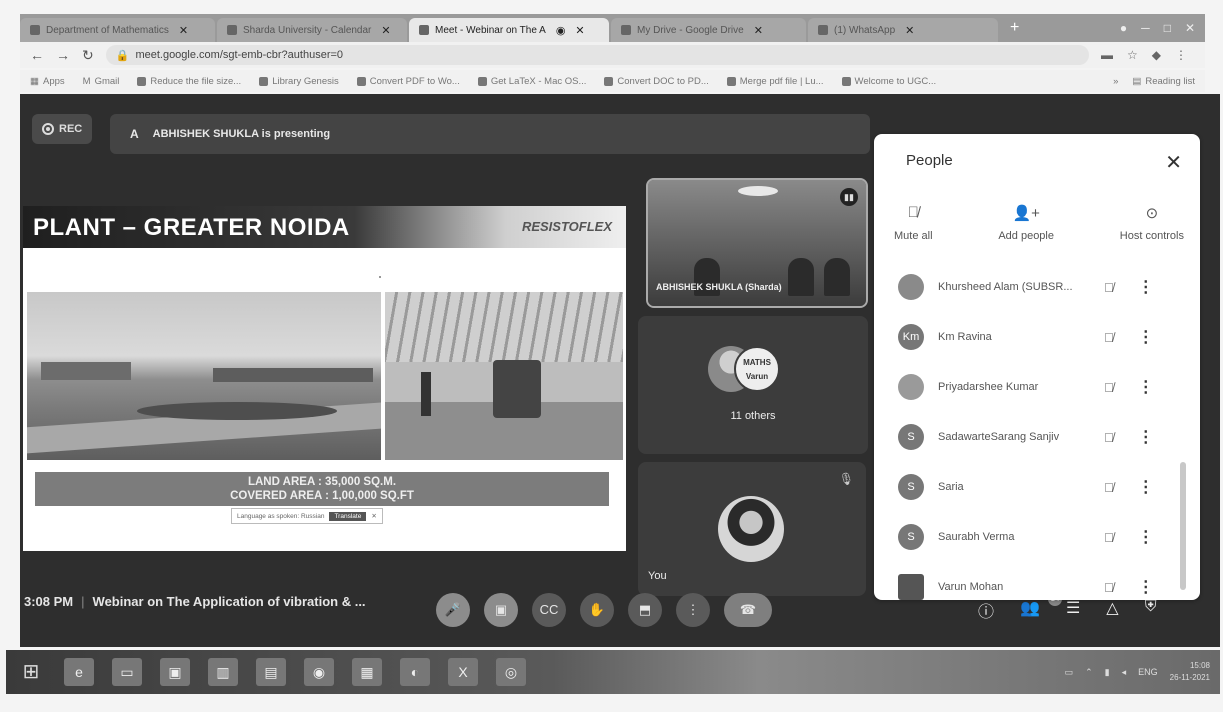  I want to click on browser-tab: Sharda University - Calendar ✕, so click(312, 30).